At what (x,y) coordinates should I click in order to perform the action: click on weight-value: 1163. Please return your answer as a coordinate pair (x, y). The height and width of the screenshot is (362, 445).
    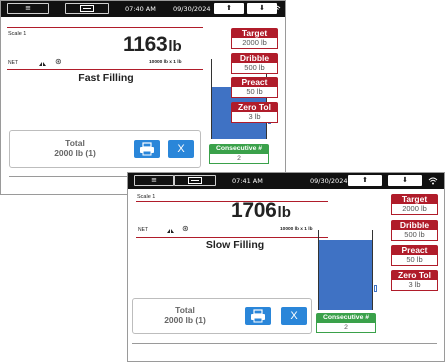
    Looking at the image, I should click on (145, 44).